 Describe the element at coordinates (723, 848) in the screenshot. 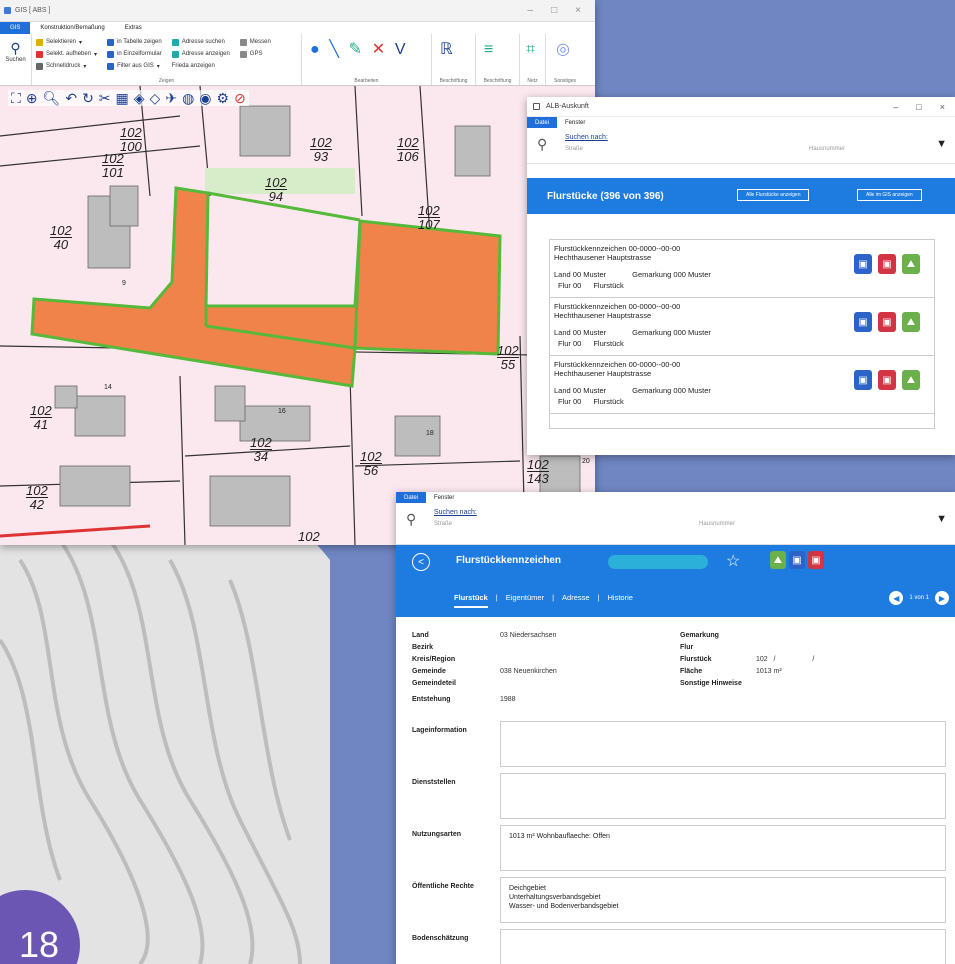

I see `nutzungsarten-field: 1013 m² Wohnbauflaeche: Offen` at that location.